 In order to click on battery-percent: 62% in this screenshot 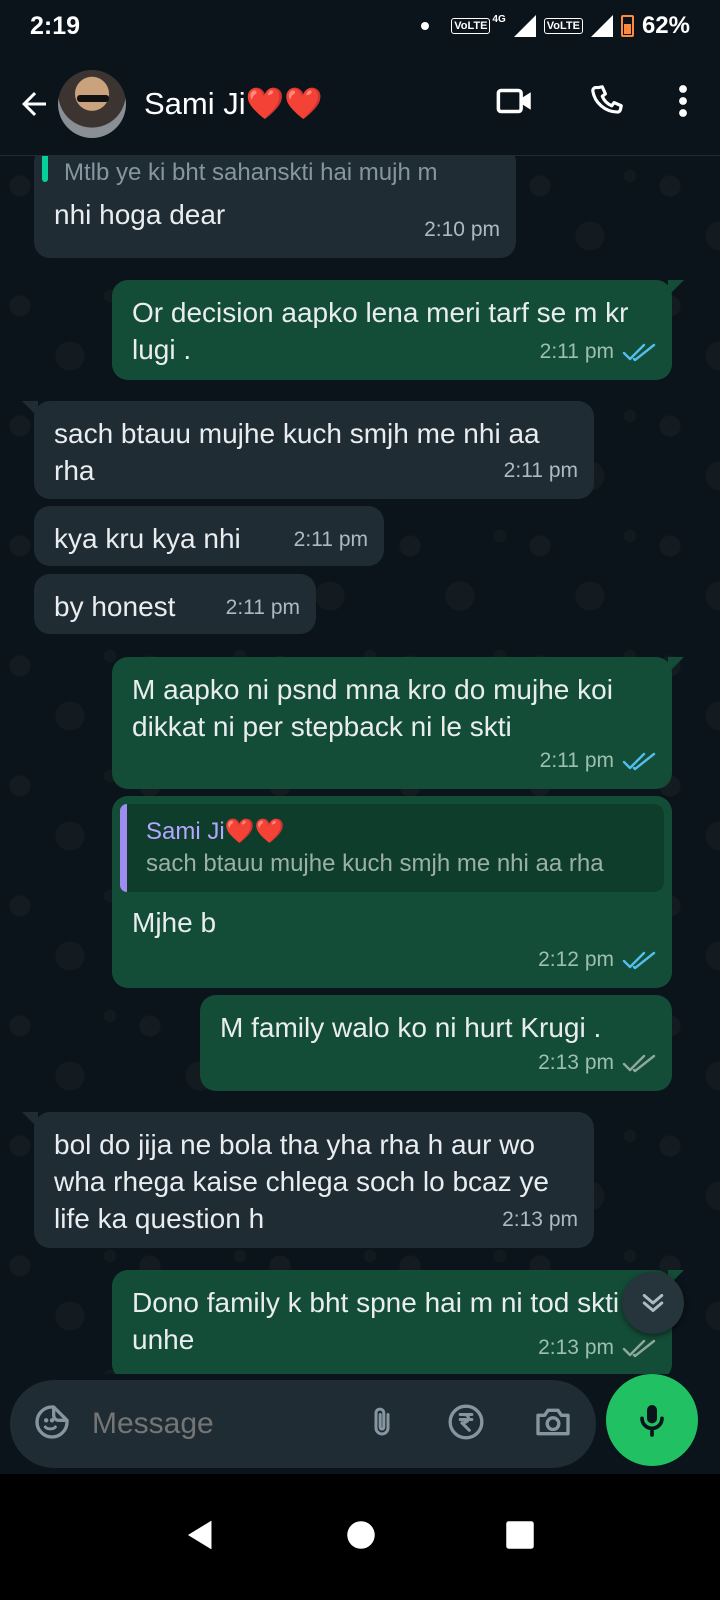, I will do `click(665, 25)`.